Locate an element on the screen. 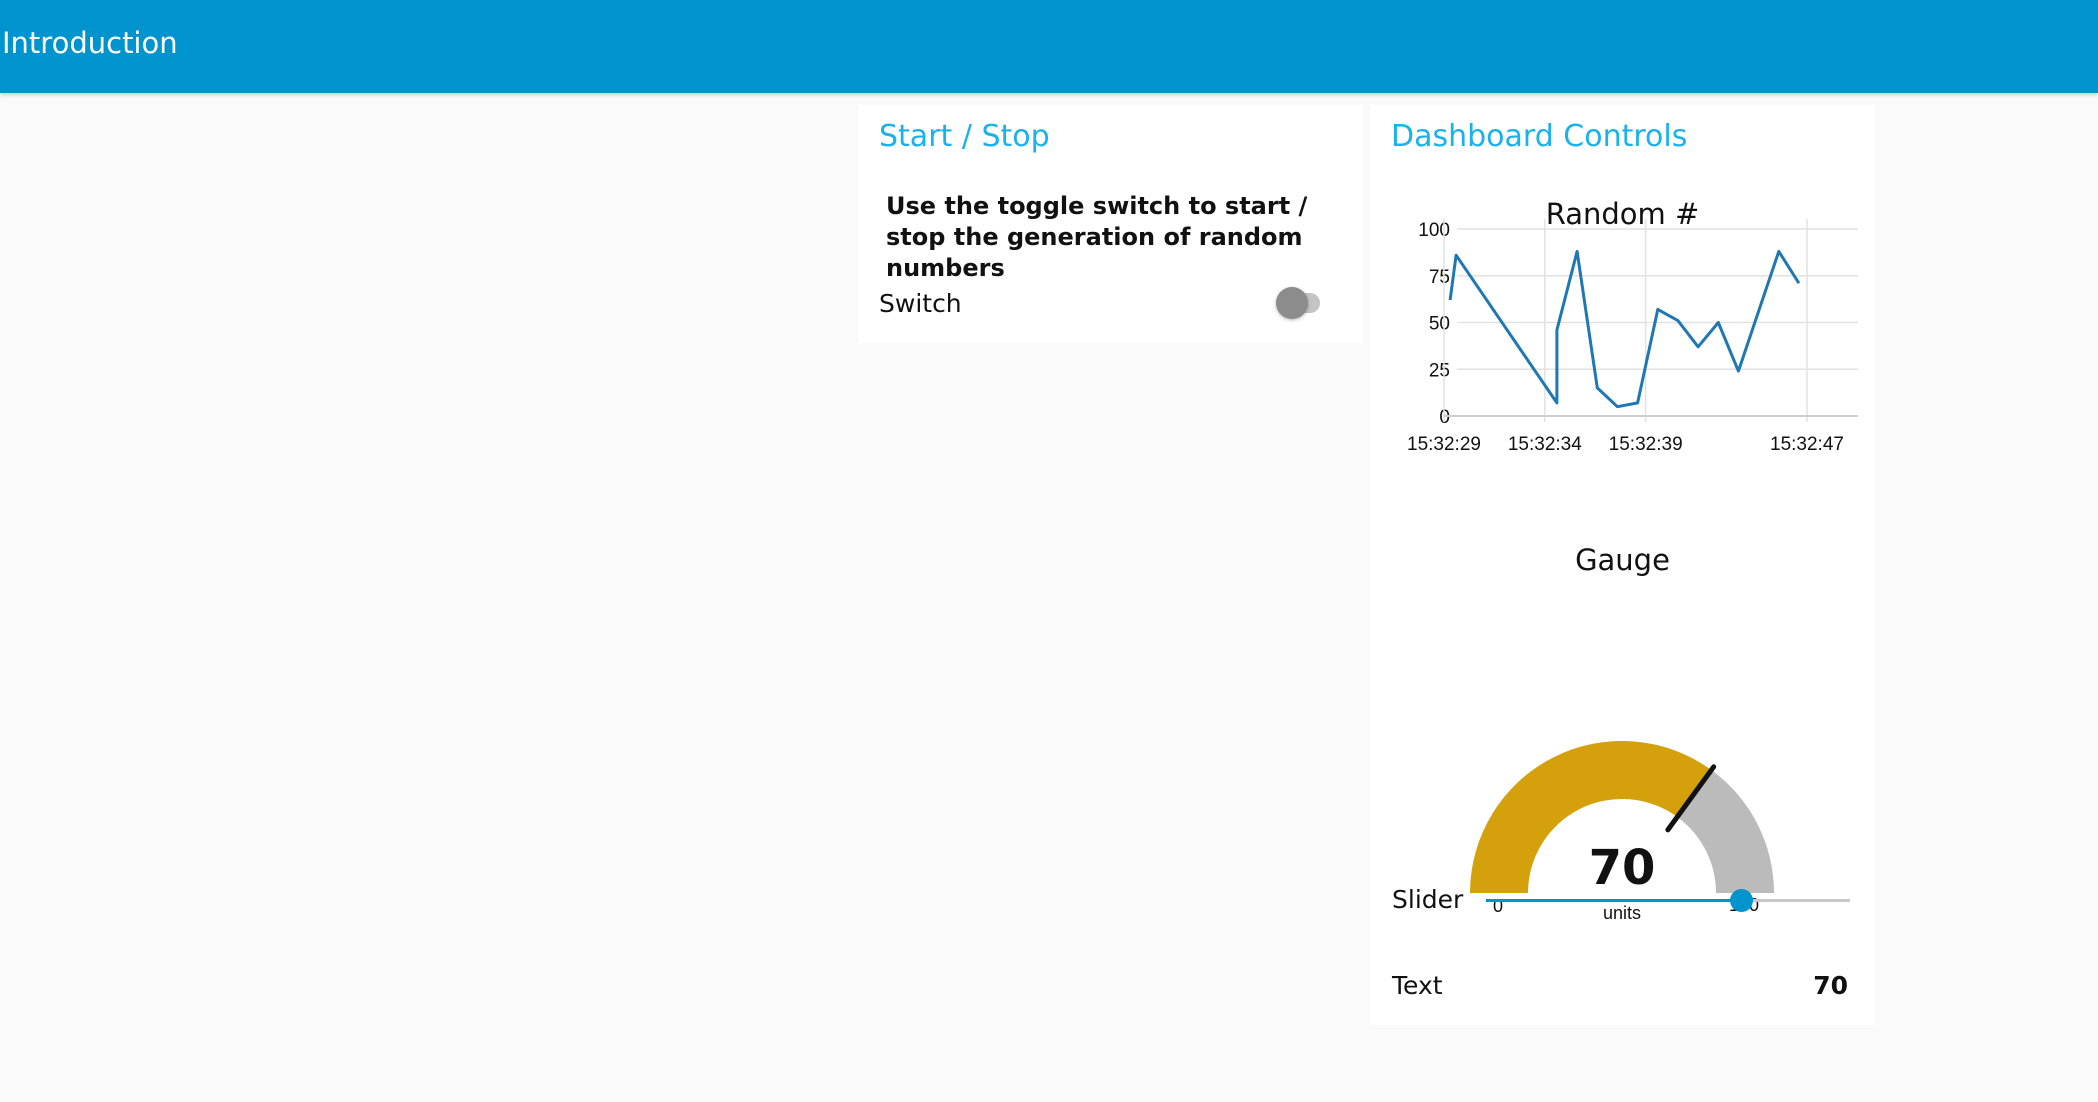 The image size is (2098, 1102). y-tick-label: 100 is located at coordinates (1434, 230).